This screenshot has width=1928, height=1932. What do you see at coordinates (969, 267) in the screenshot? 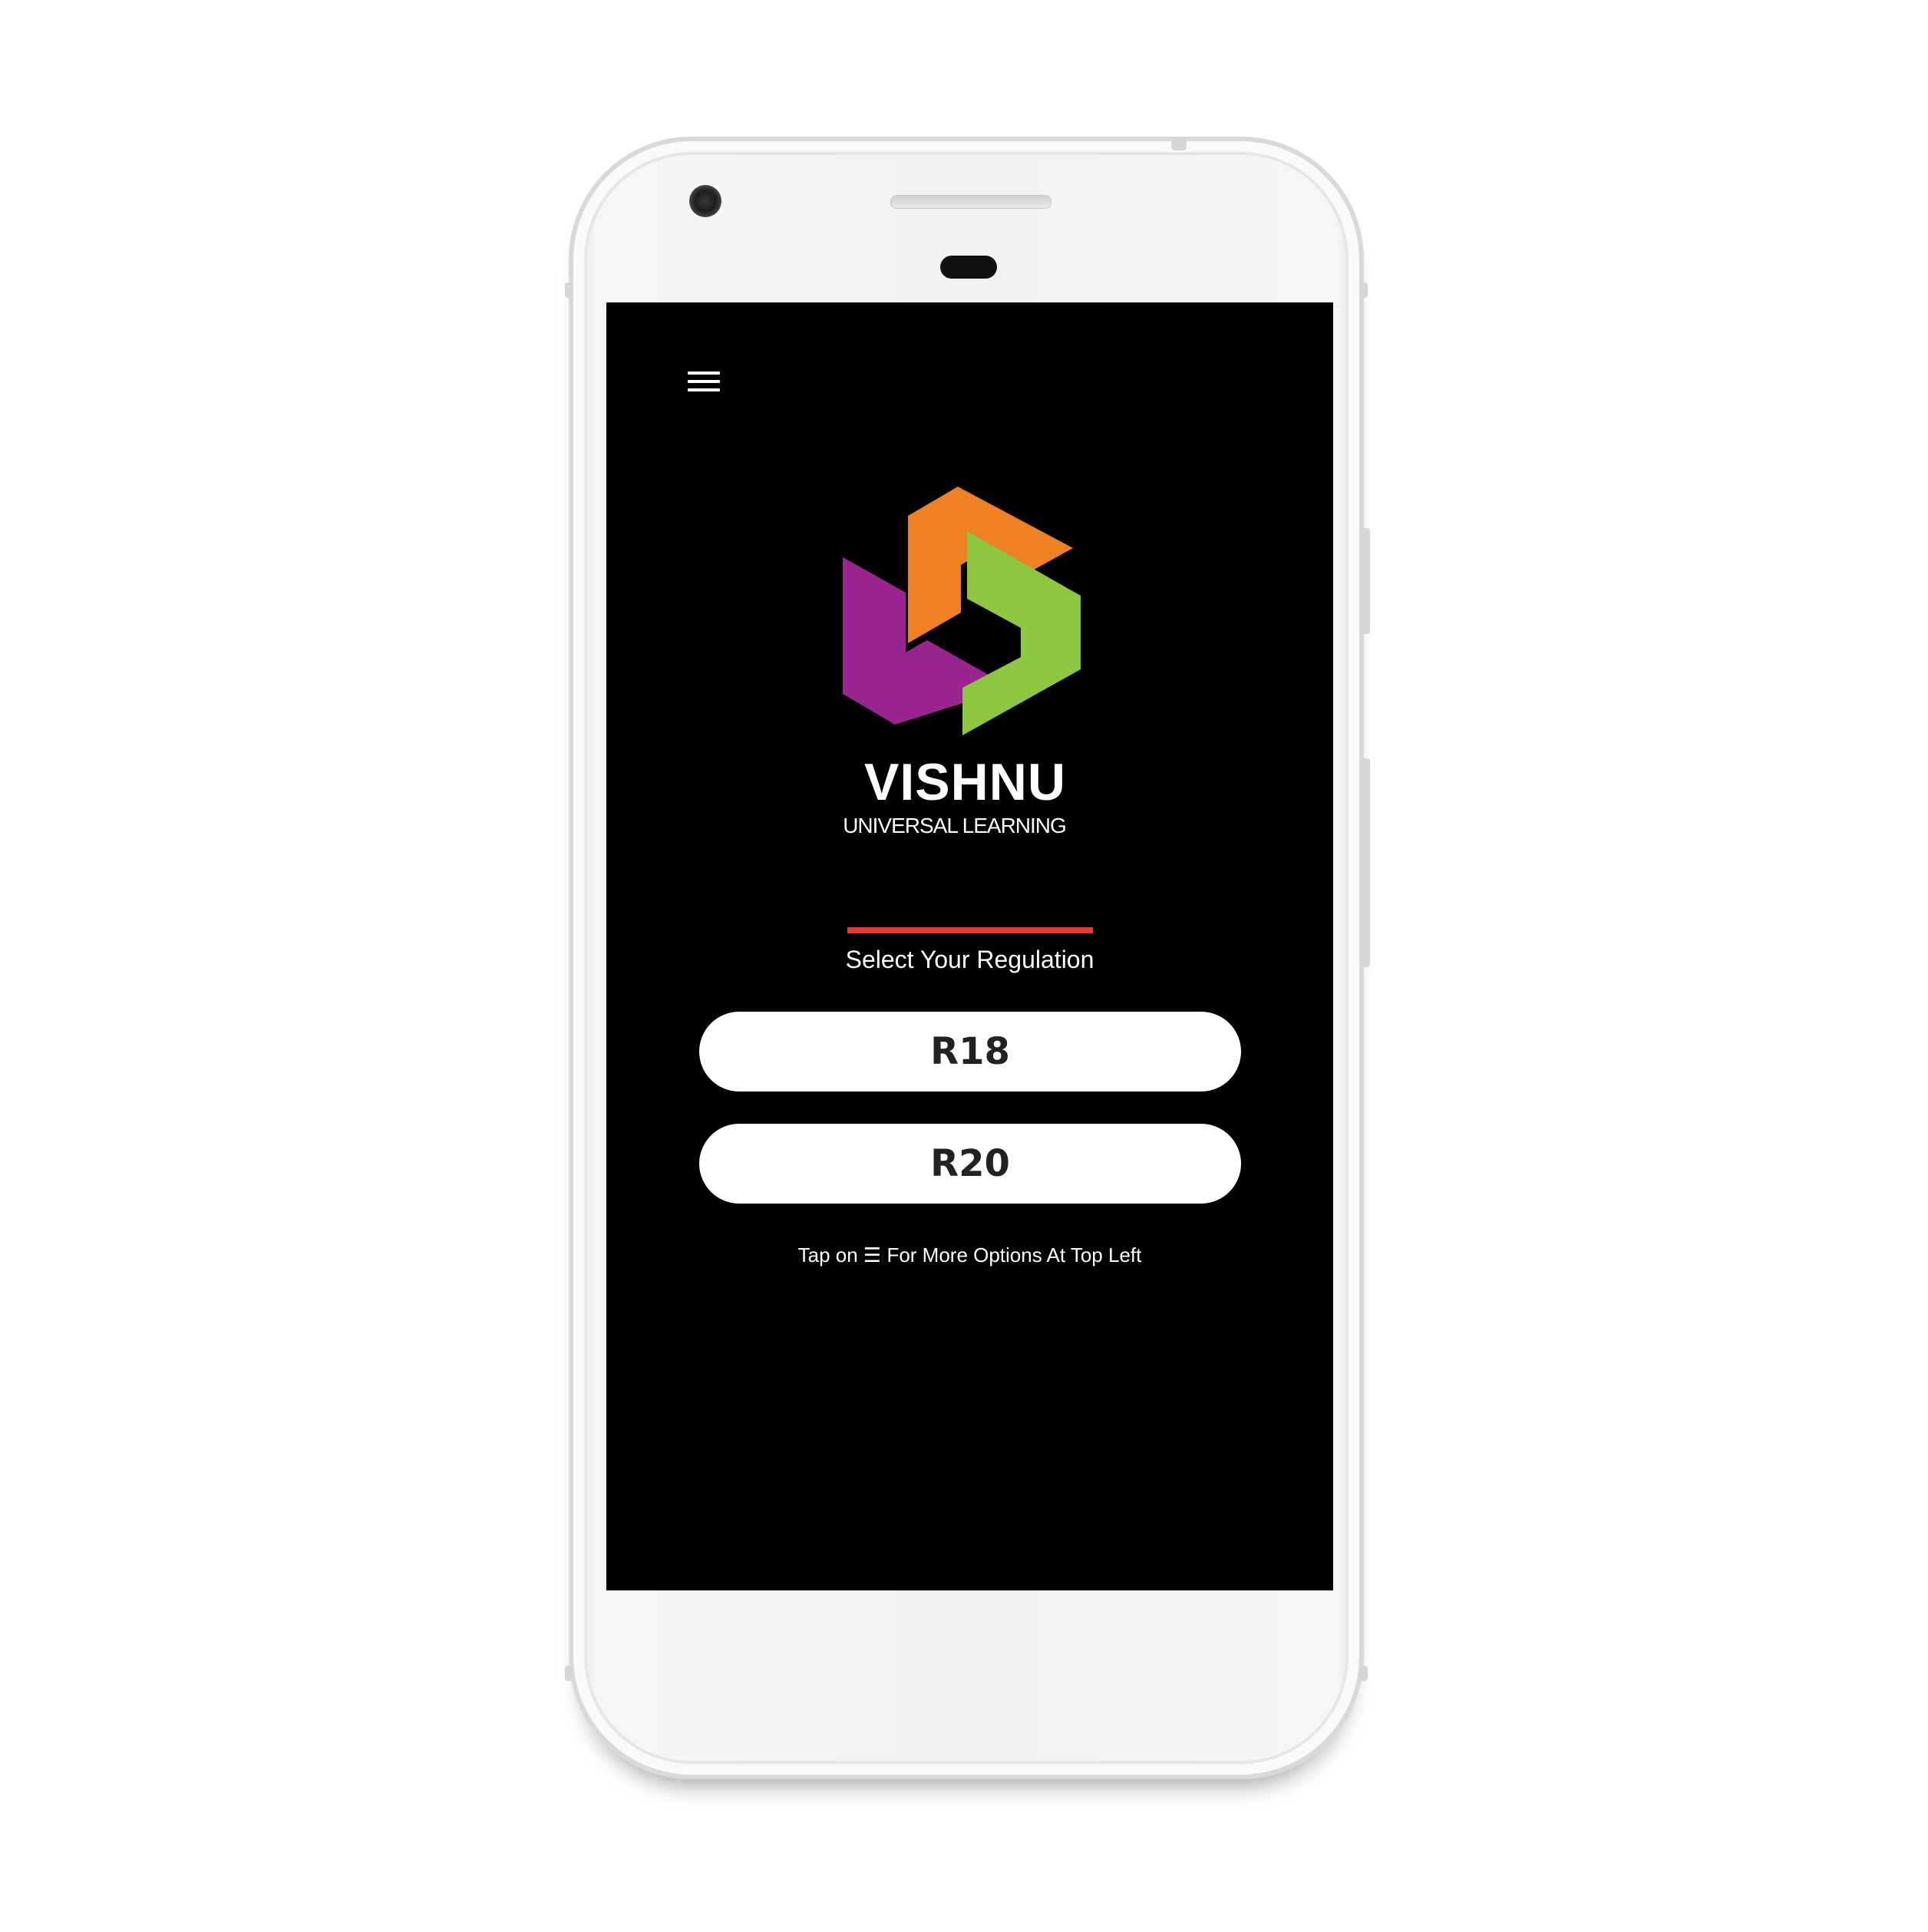
I see `proximity-sensor` at bounding box center [969, 267].